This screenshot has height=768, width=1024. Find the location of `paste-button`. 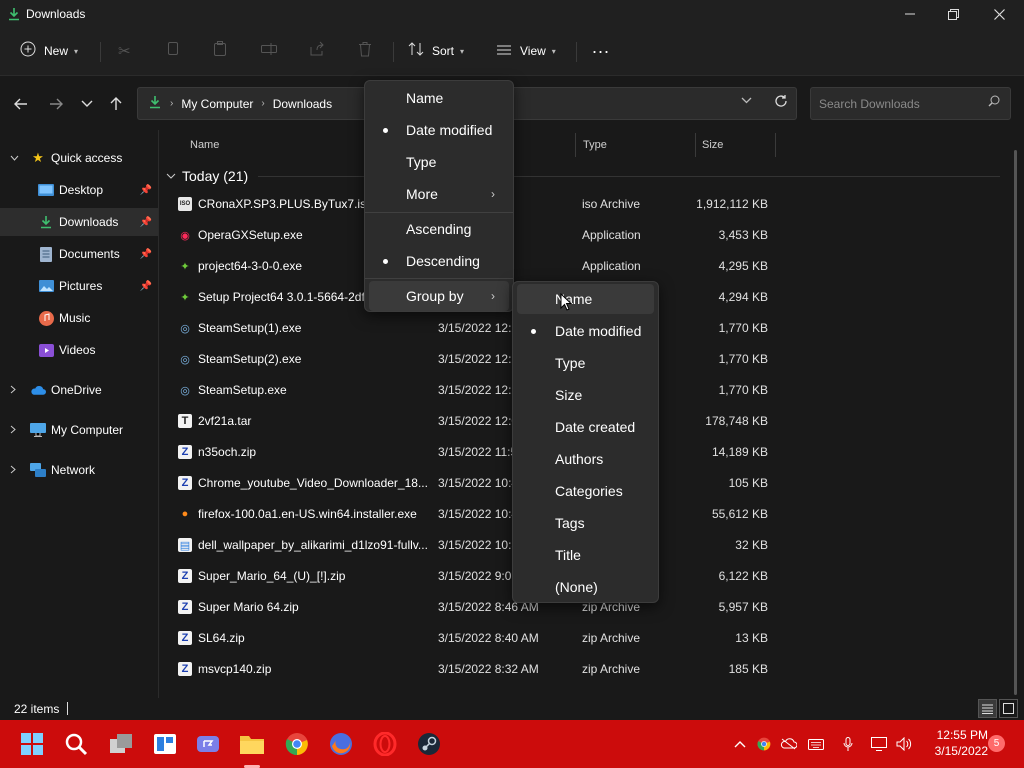

paste-button is located at coordinates (224, 51).